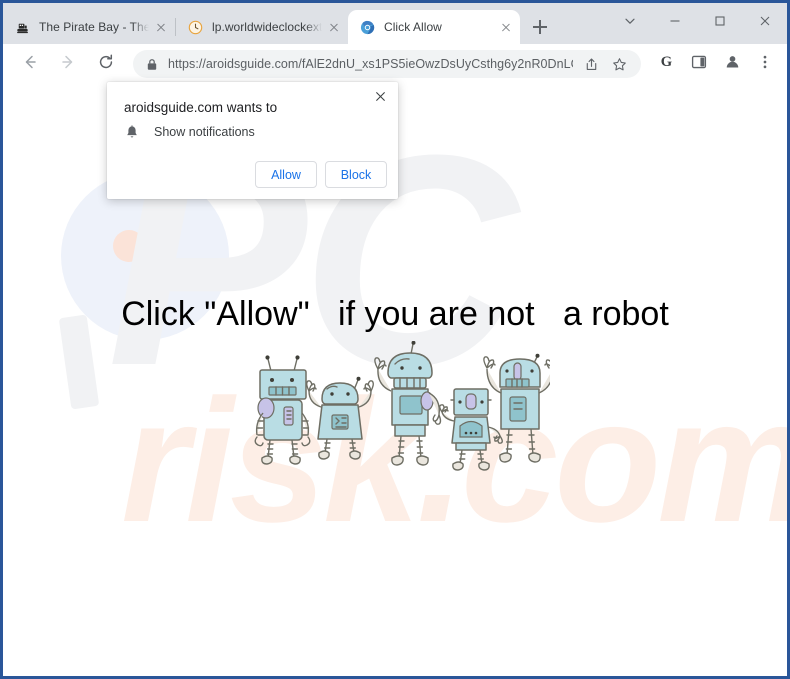 This screenshot has height=679, width=790. I want to click on arrow-right-icon, so click(68, 64).